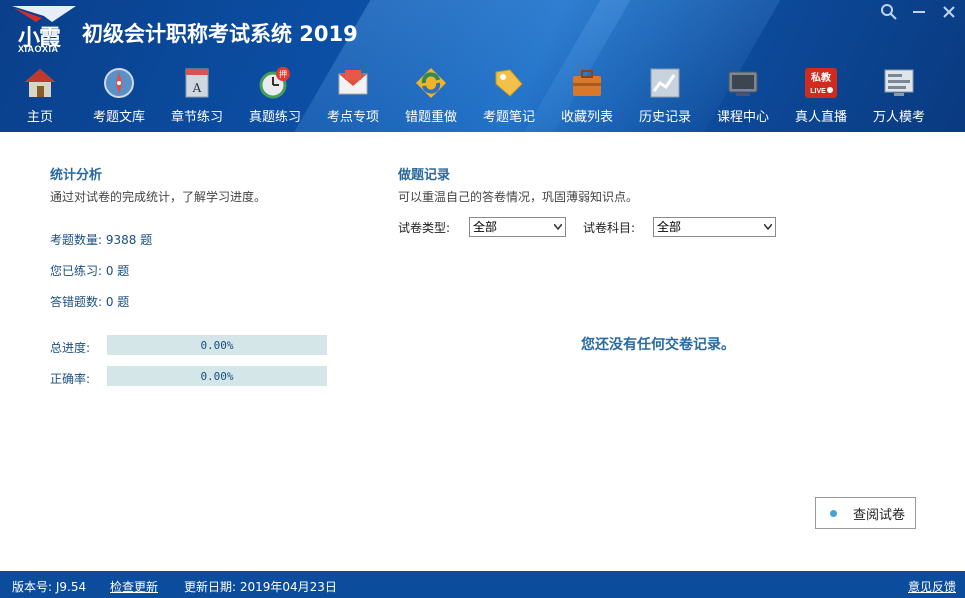 The image size is (965, 598). What do you see at coordinates (742, 117) in the screenshot?
I see `toolbar-label: 课程中心` at bounding box center [742, 117].